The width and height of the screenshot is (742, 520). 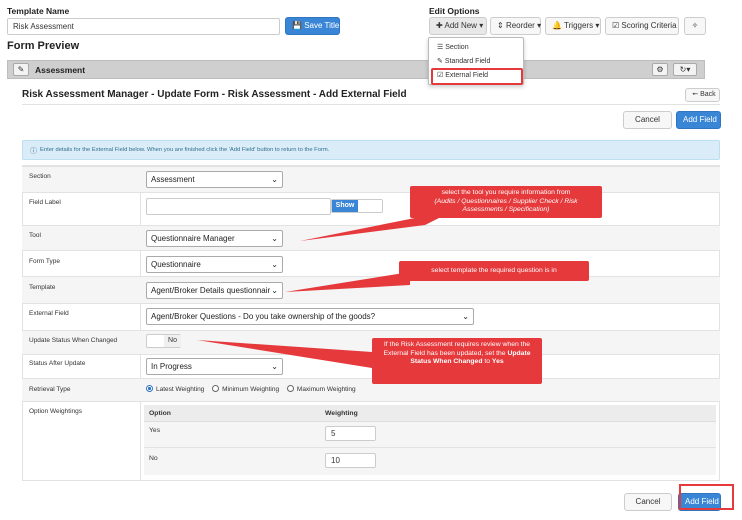 What do you see at coordinates (453, 47) in the screenshot?
I see `menu-item-section: ☰ Section` at bounding box center [453, 47].